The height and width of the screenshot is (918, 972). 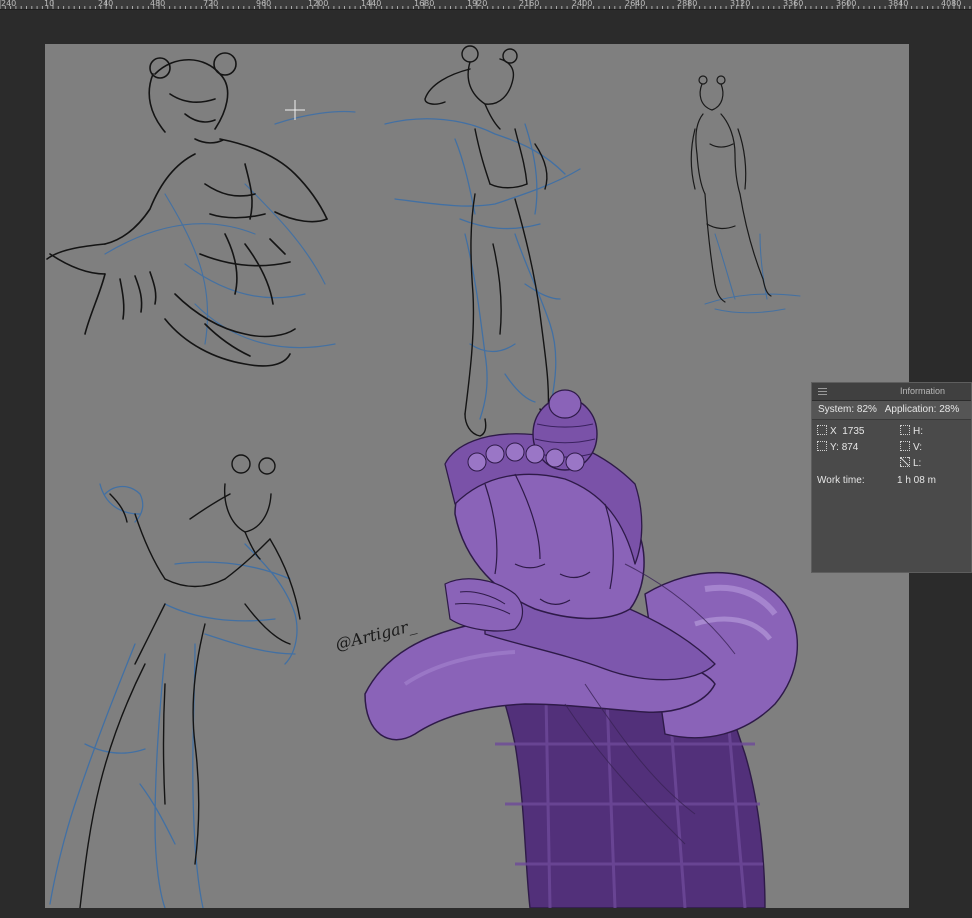 What do you see at coordinates (850, 447) in the screenshot?
I see `y-coordinate-value: 874` at bounding box center [850, 447].